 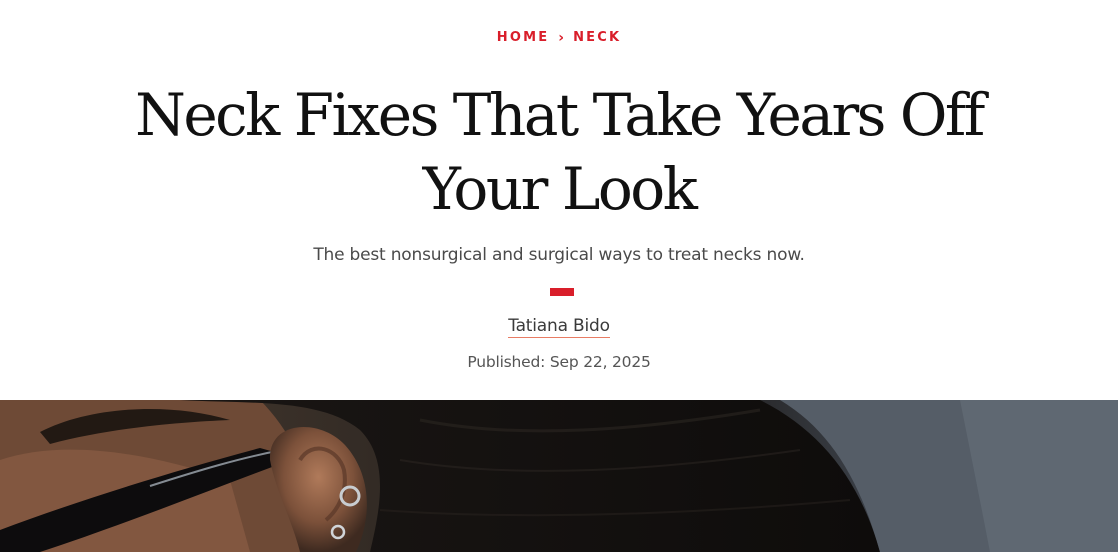 I want to click on published-date: Published: Sep 22, 2025, so click(x=559, y=362).